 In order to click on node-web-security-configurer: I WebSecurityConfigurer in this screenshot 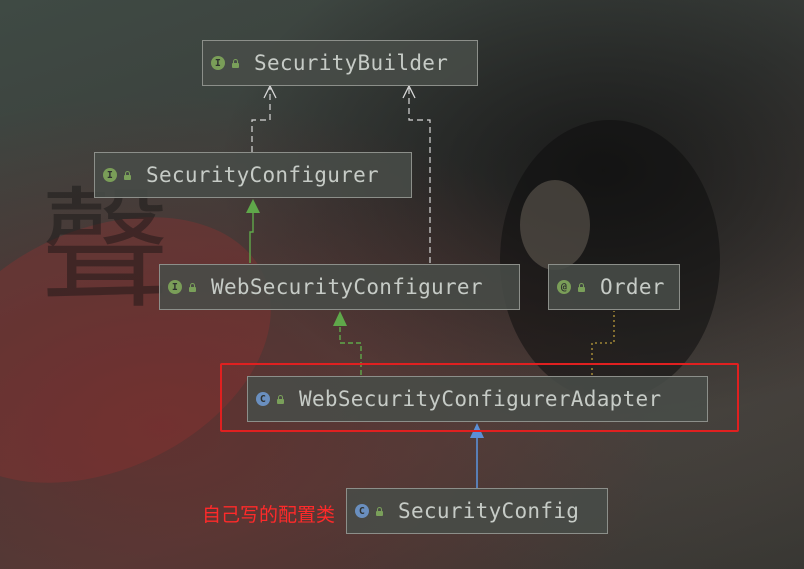, I will do `click(339, 287)`.